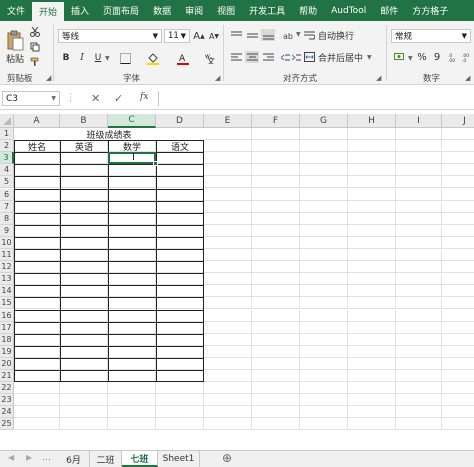 This screenshot has width=474, height=467. Describe the element at coordinates (7, 267) in the screenshot. I see `row-header: 12` at that location.